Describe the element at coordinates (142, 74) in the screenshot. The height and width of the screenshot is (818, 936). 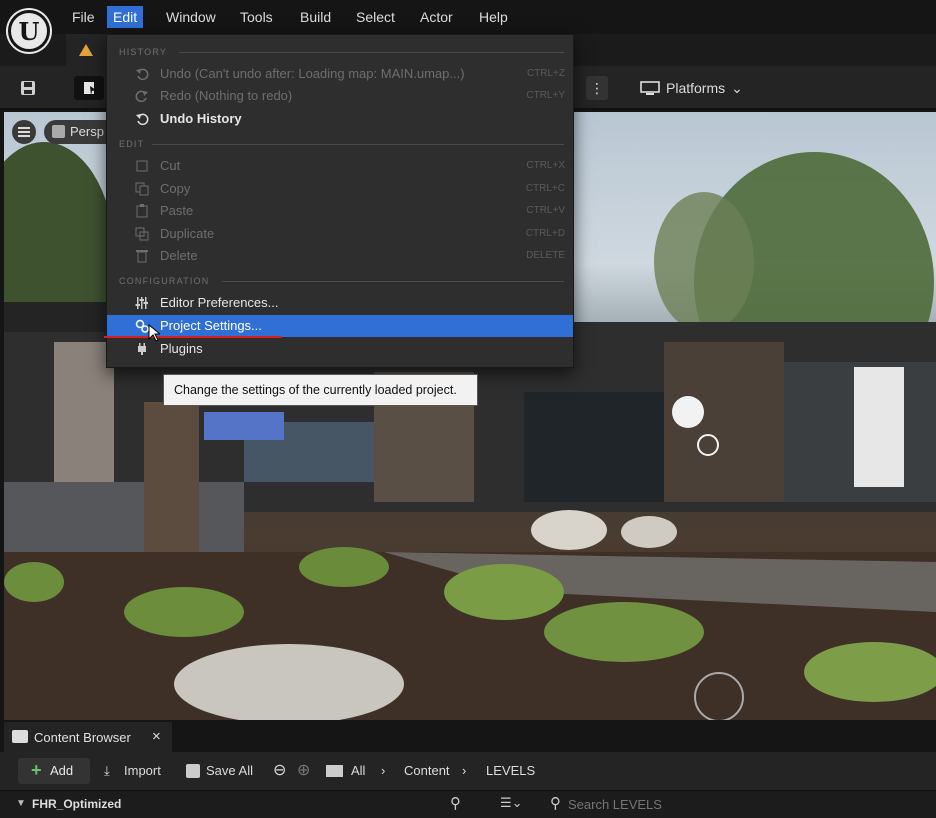
I see `undo-icon` at that location.